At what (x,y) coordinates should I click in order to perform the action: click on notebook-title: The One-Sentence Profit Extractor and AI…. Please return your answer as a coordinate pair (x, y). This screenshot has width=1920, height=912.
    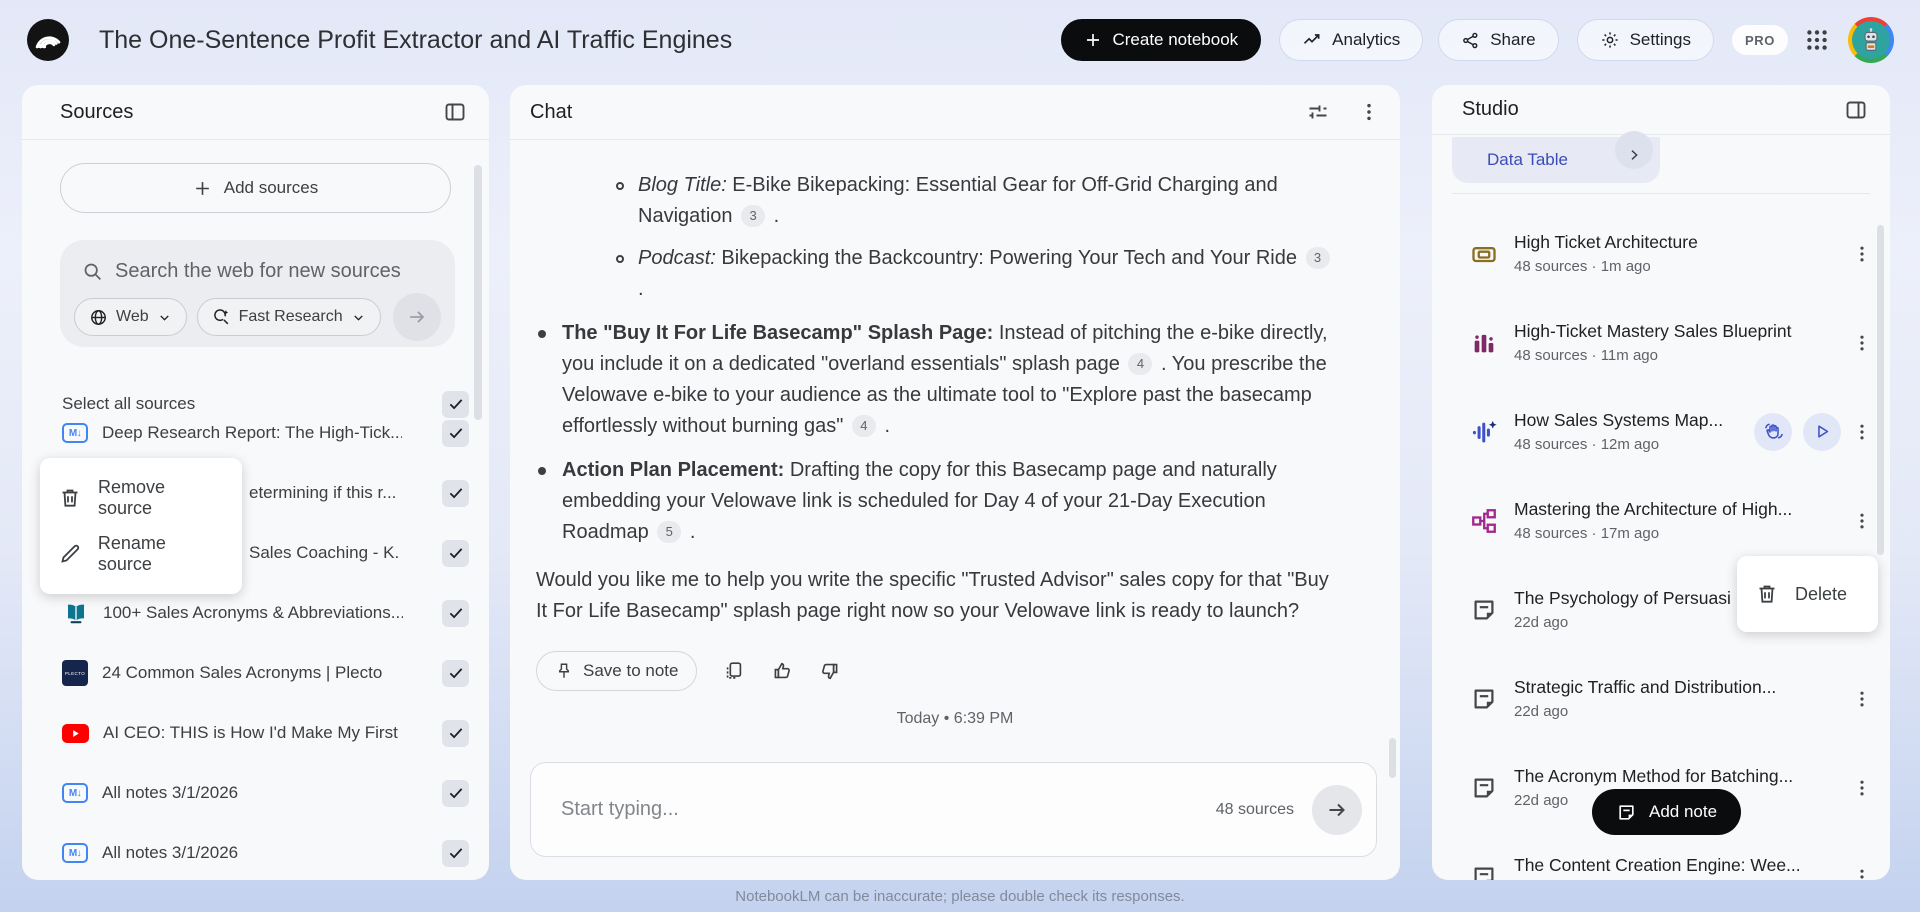
    Looking at the image, I should click on (415, 40).